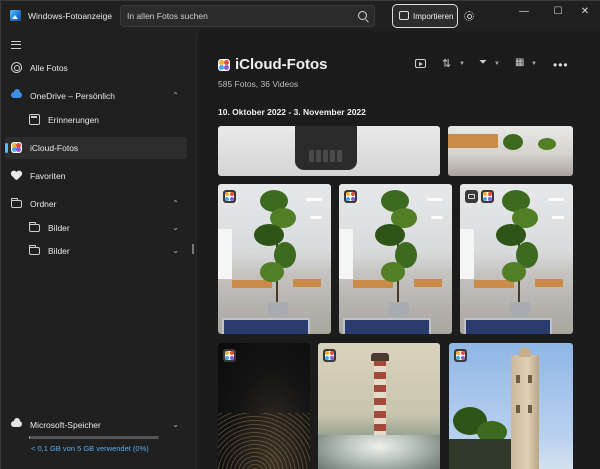 This screenshot has width=600, height=469. Describe the element at coordinates (96, 251) in the screenshot. I see `sidebar-item-pictures-2: Bilder ⌄` at that location.